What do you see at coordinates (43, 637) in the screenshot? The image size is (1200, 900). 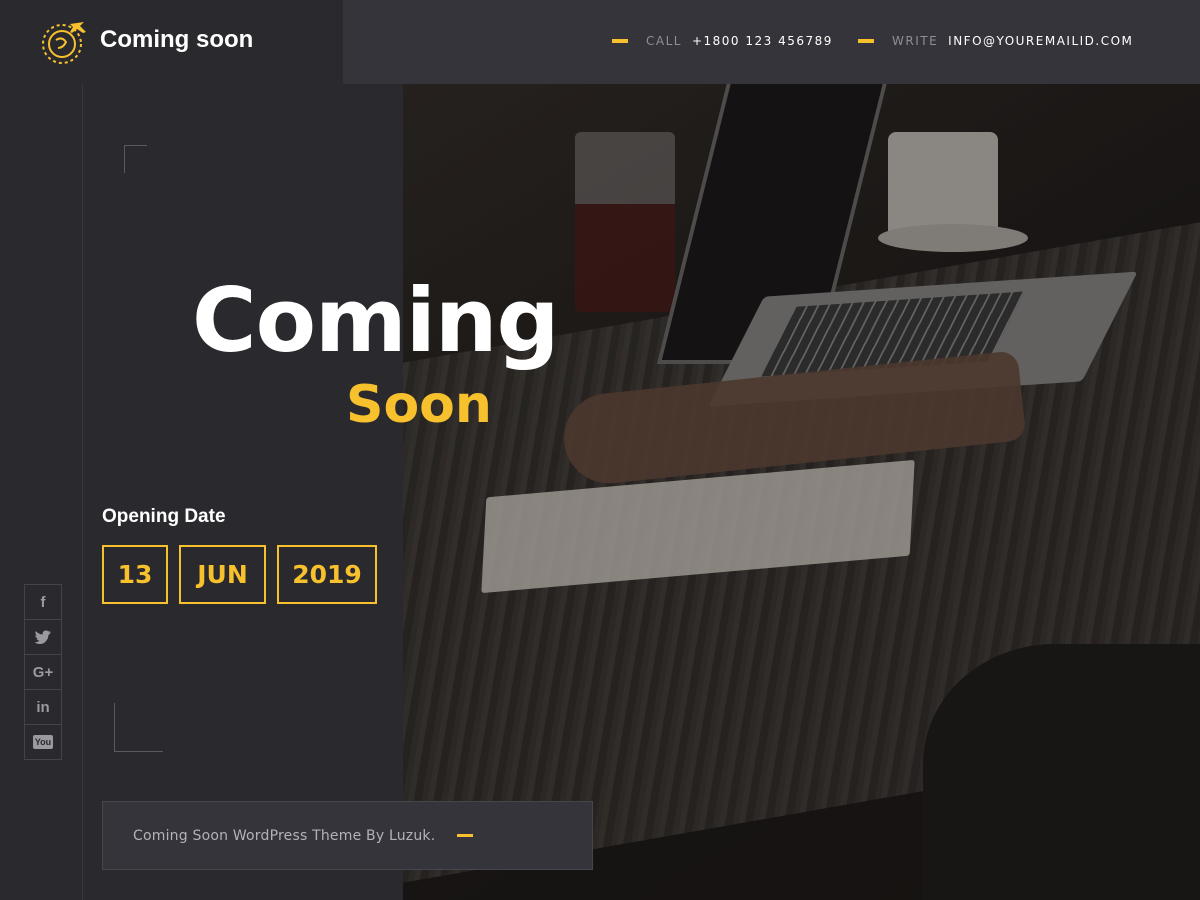 I see `twitter-icon` at bounding box center [43, 637].